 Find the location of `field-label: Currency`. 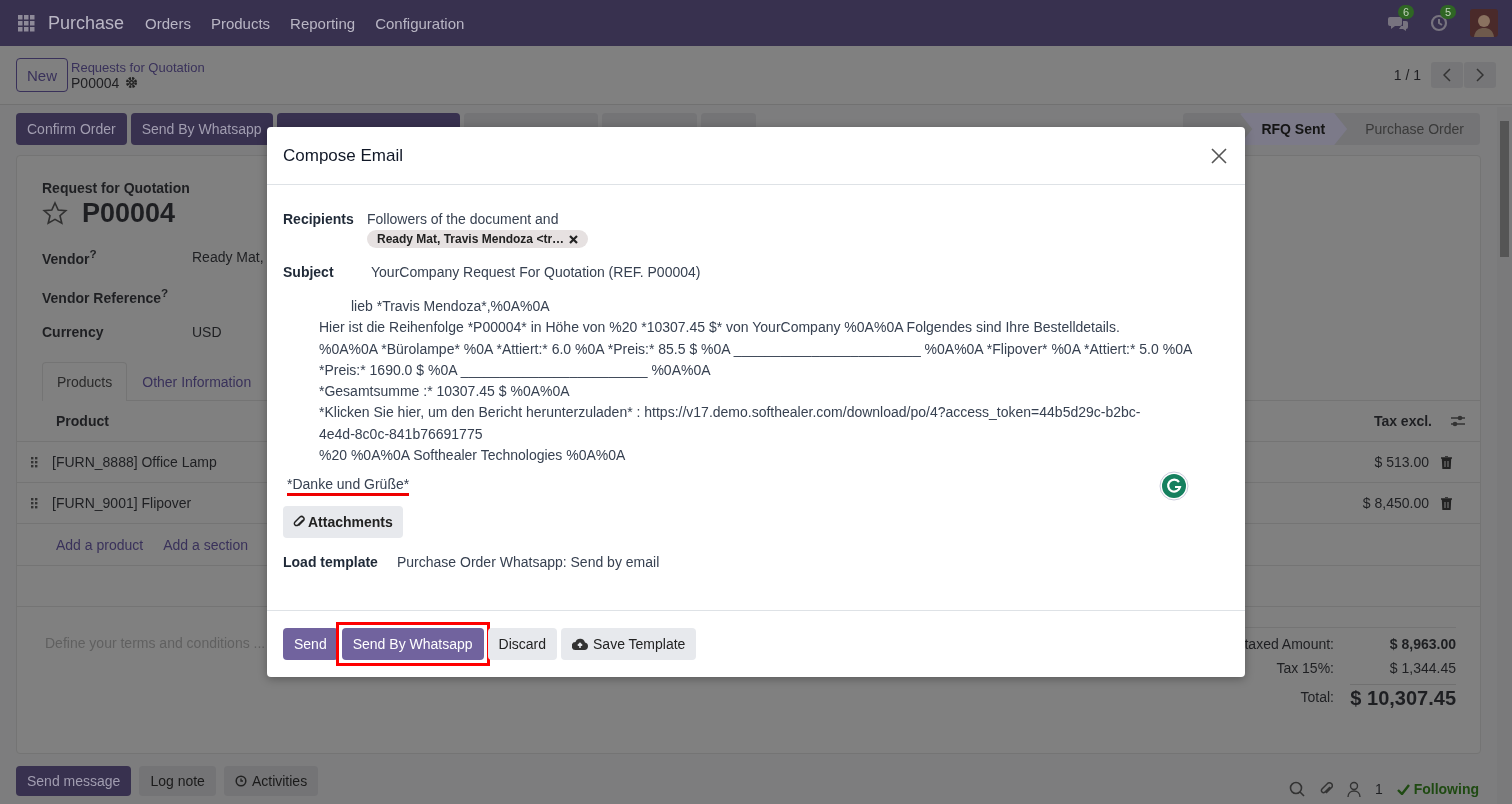

field-label: Currency is located at coordinates (73, 332).